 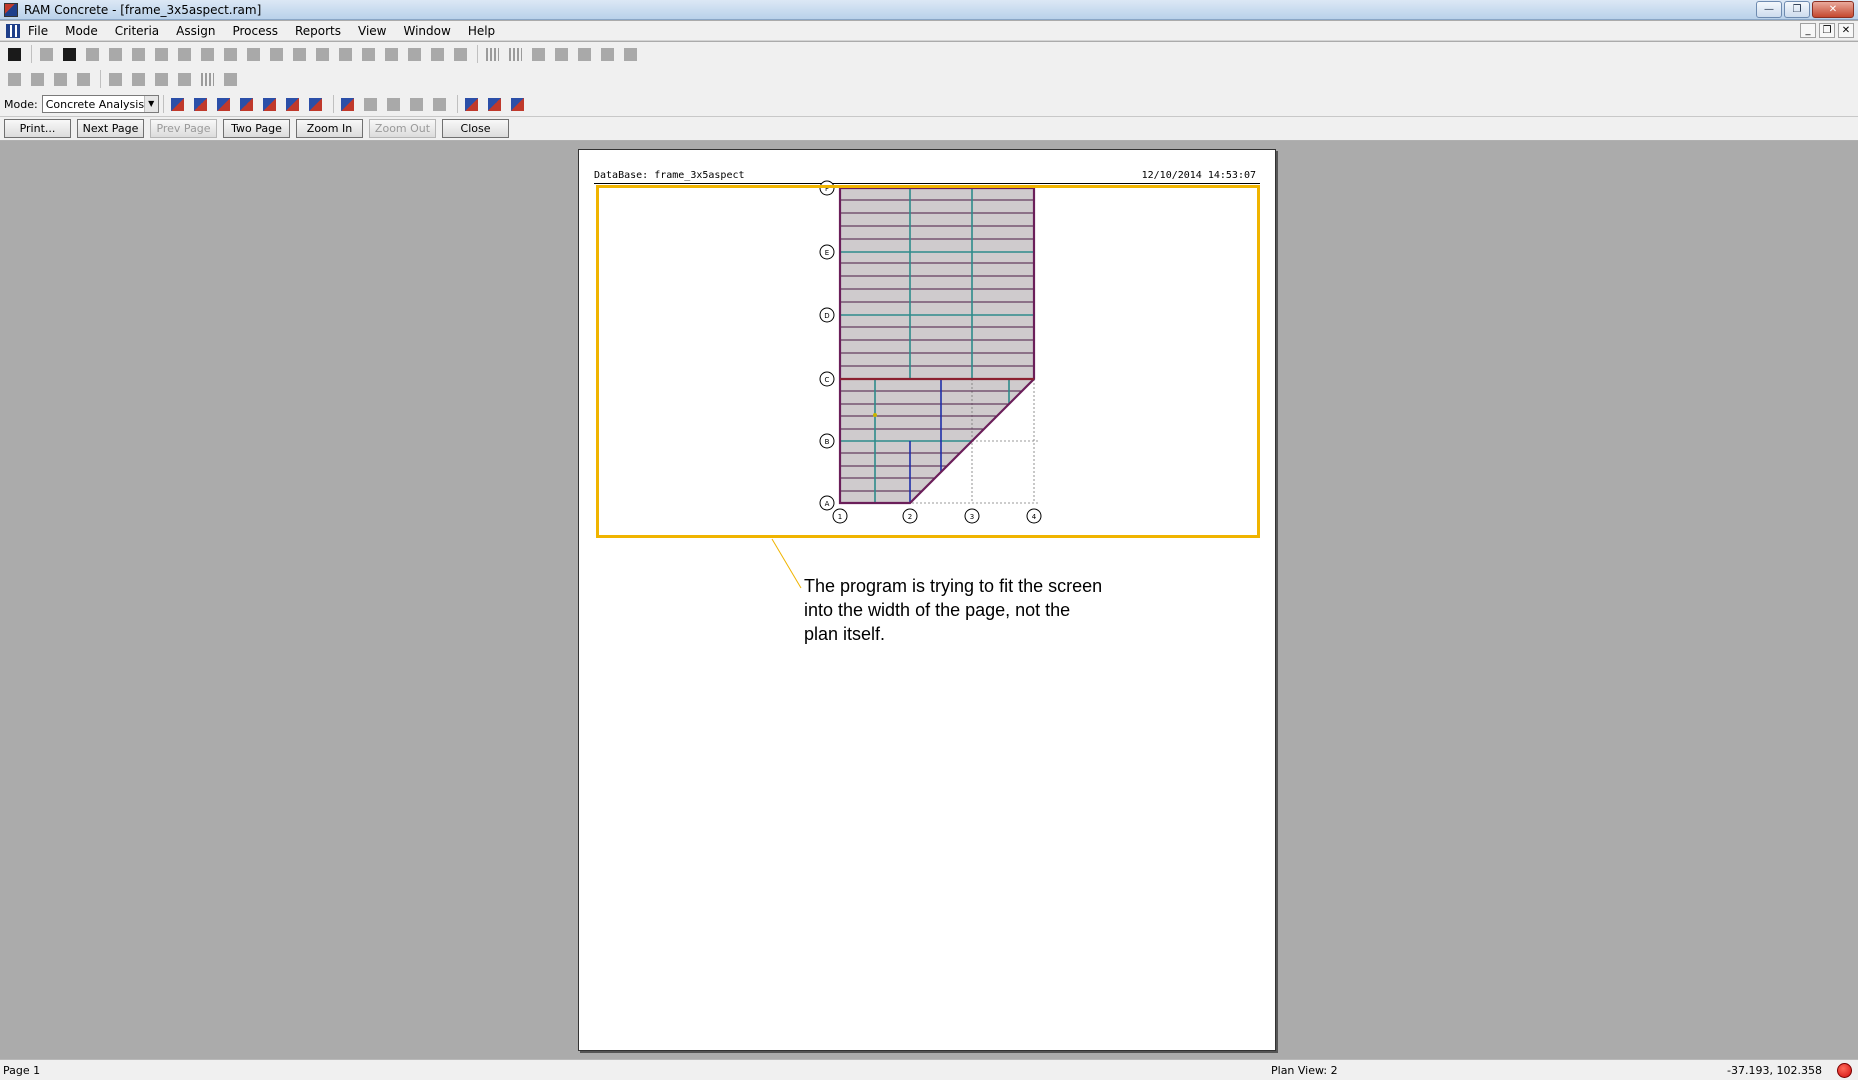 What do you see at coordinates (1304, 1070) in the screenshot?
I see `status-plan-view: Plan View: 2` at bounding box center [1304, 1070].